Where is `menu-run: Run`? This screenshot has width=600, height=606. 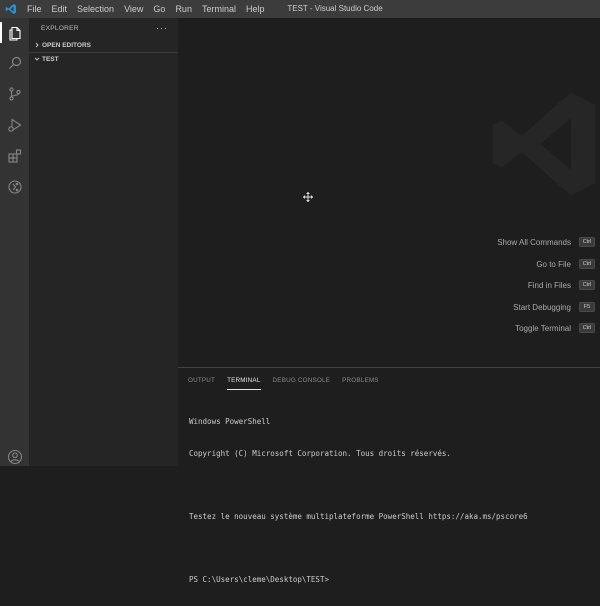 menu-run: Run is located at coordinates (183, 9).